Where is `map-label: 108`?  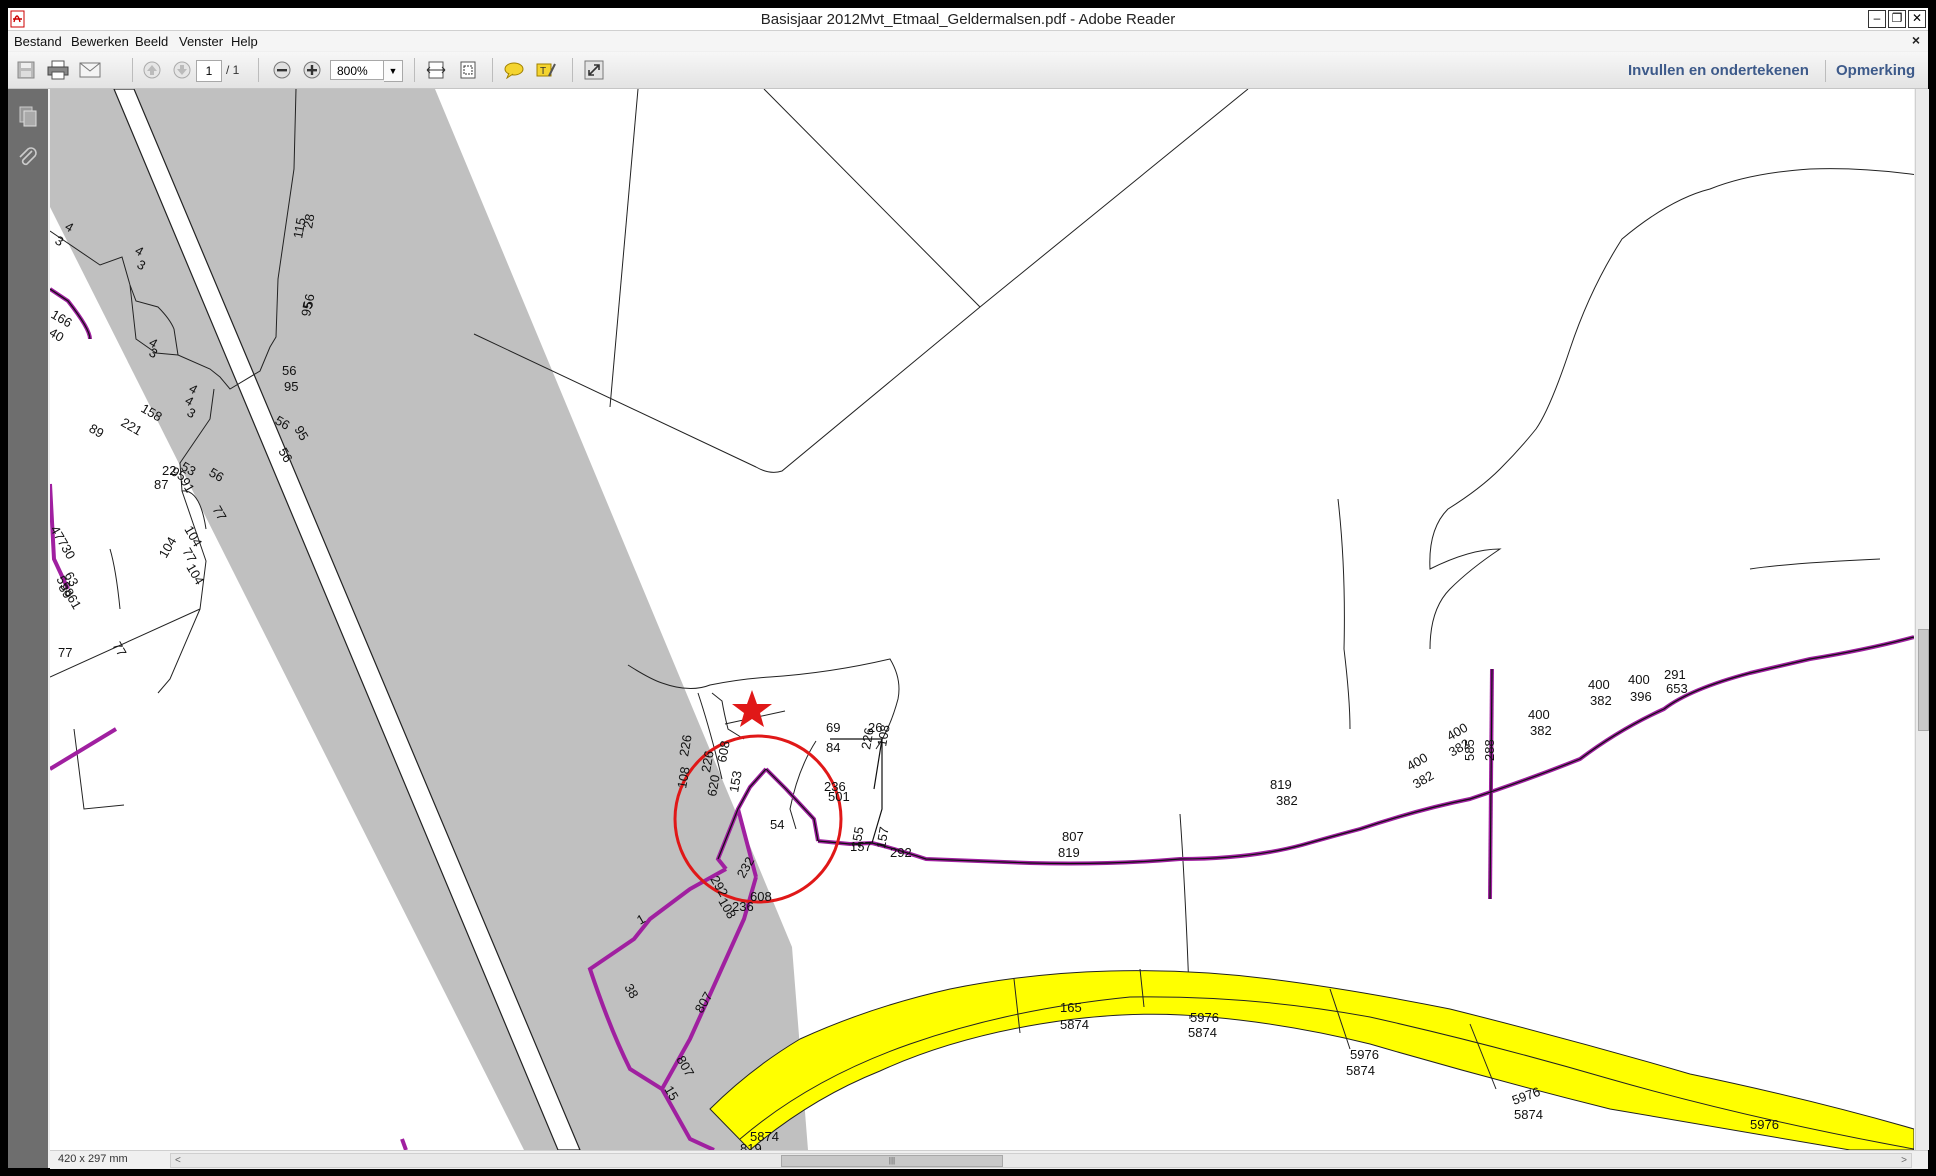 map-label: 108 is located at coordinates (883, 736).